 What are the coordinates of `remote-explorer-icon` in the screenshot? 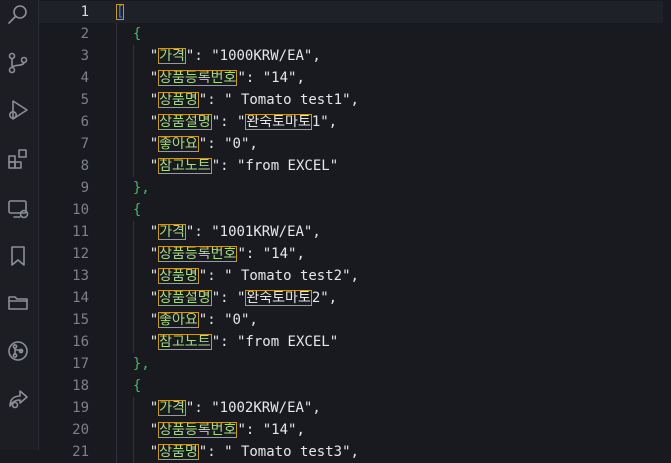 It's located at (18, 209).